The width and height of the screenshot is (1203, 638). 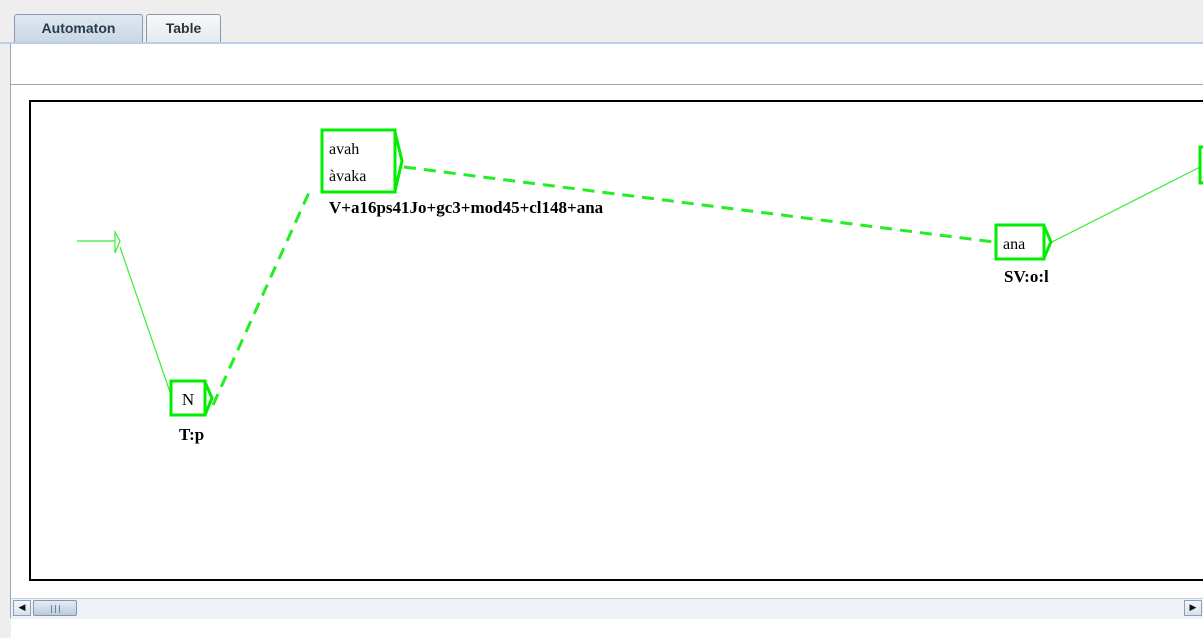 What do you see at coordinates (78, 28) in the screenshot?
I see `tab-automaton: Automaton` at bounding box center [78, 28].